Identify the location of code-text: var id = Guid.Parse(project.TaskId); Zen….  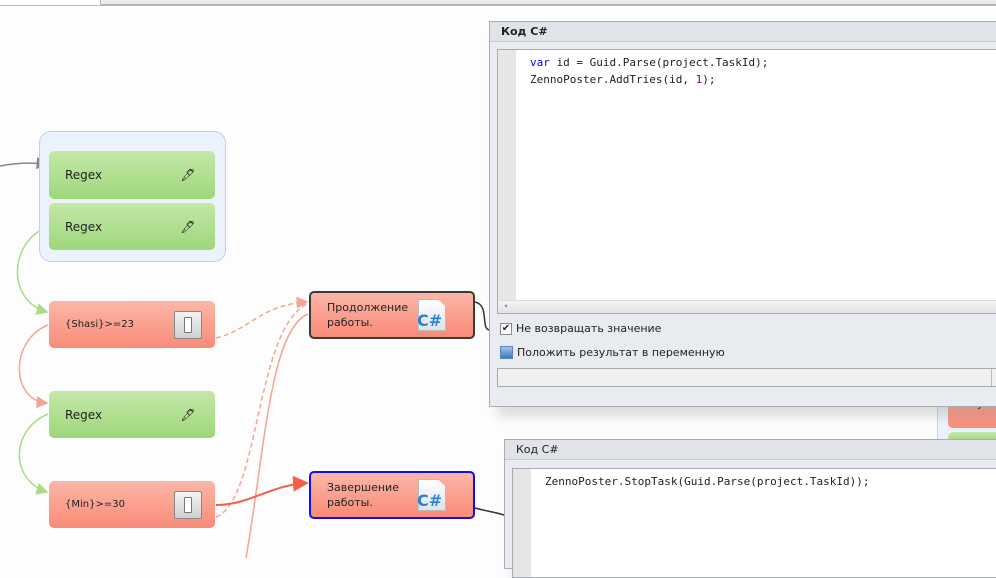
(649, 71).